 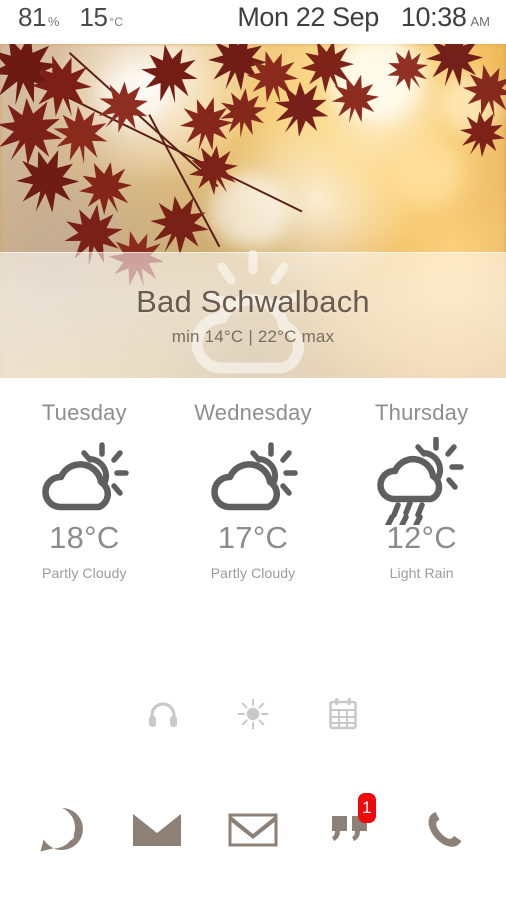 I want to click on dock-app-gmail, so click(x=253, y=830).